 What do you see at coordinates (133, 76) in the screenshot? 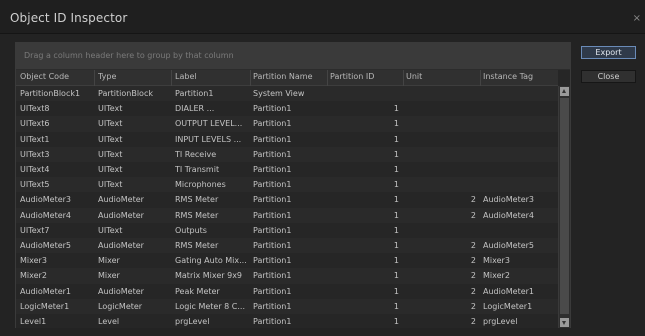
I see `column-header-type: Type` at bounding box center [133, 76].